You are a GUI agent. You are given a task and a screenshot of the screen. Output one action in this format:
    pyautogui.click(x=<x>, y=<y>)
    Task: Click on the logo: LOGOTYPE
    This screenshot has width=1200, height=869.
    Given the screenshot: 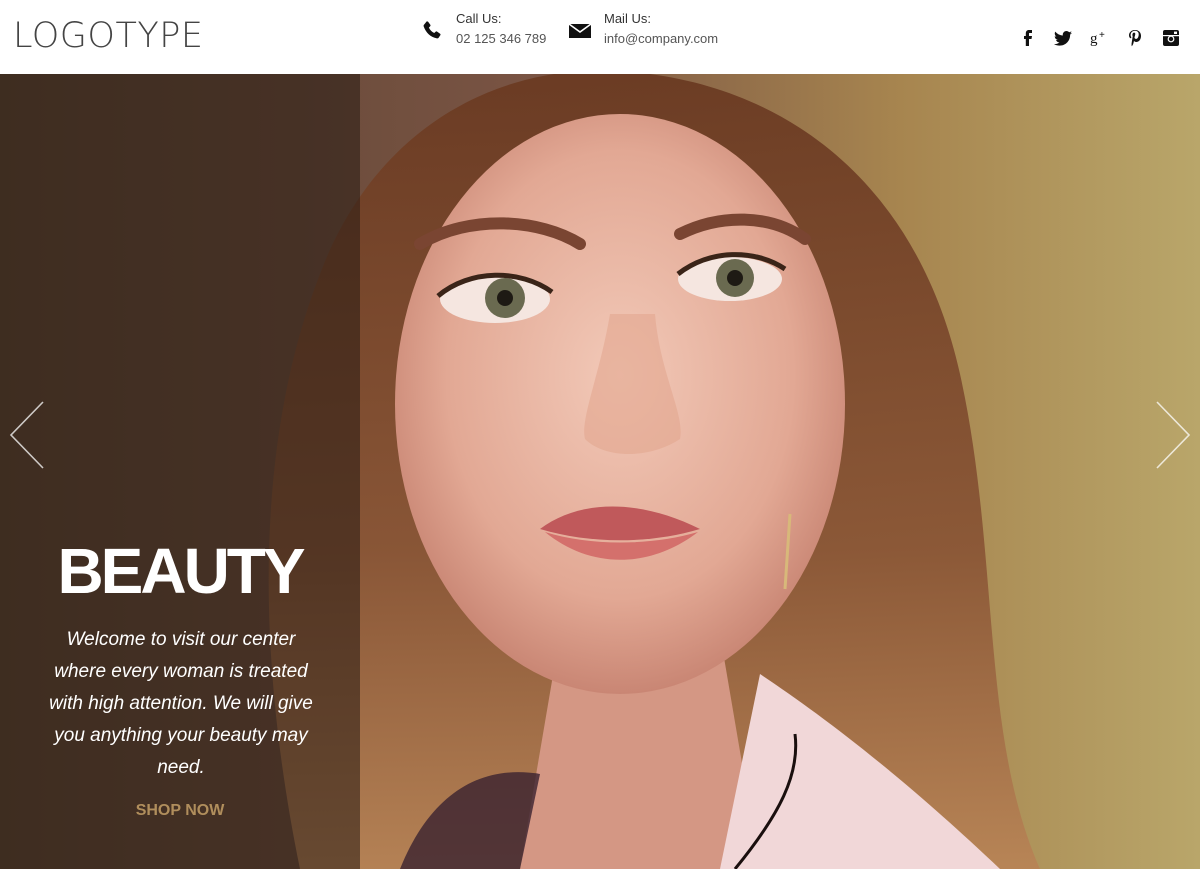 What is the action you would take?
    pyautogui.click(x=108, y=36)
    